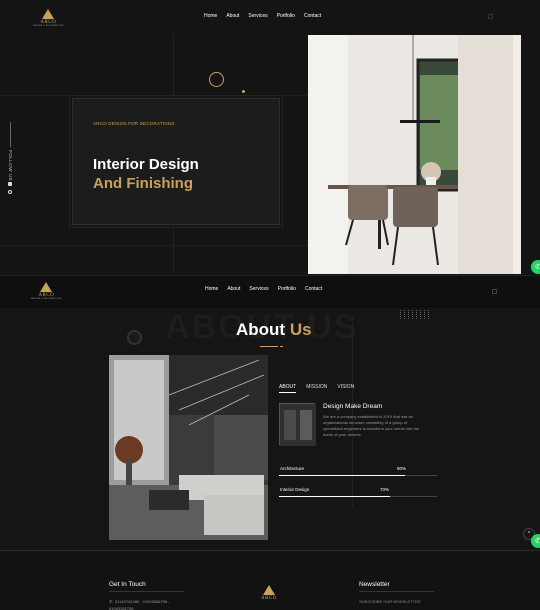 The height and width of the screenshot is (610, 540). I want to click on footer-get-in-touch: Get In Touch, so click(127, 584).